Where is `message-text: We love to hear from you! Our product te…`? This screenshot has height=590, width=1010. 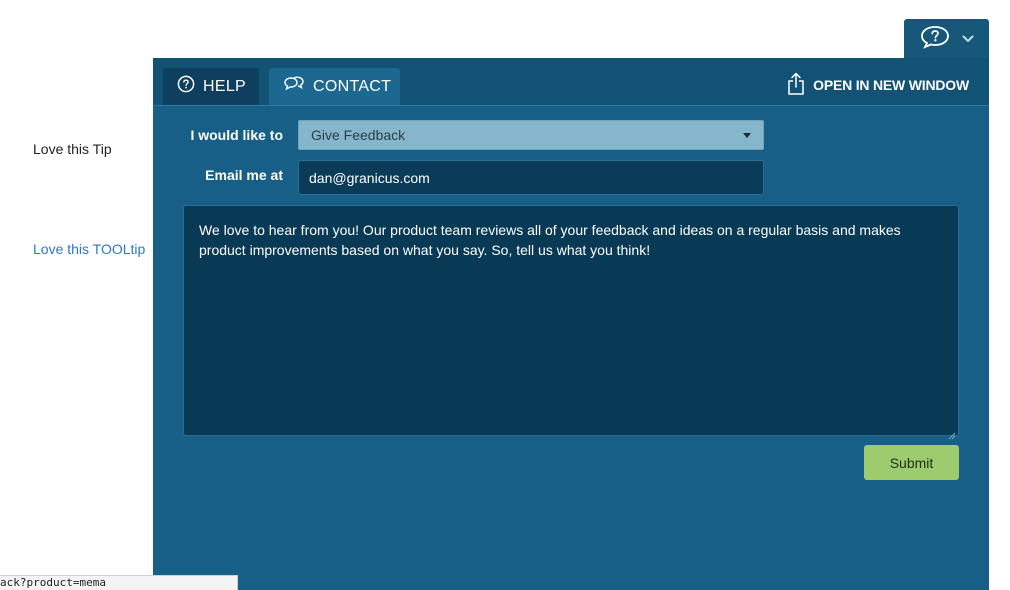 message-text: We love to hear from you! Our product te… is located at coordinates (550, 240).